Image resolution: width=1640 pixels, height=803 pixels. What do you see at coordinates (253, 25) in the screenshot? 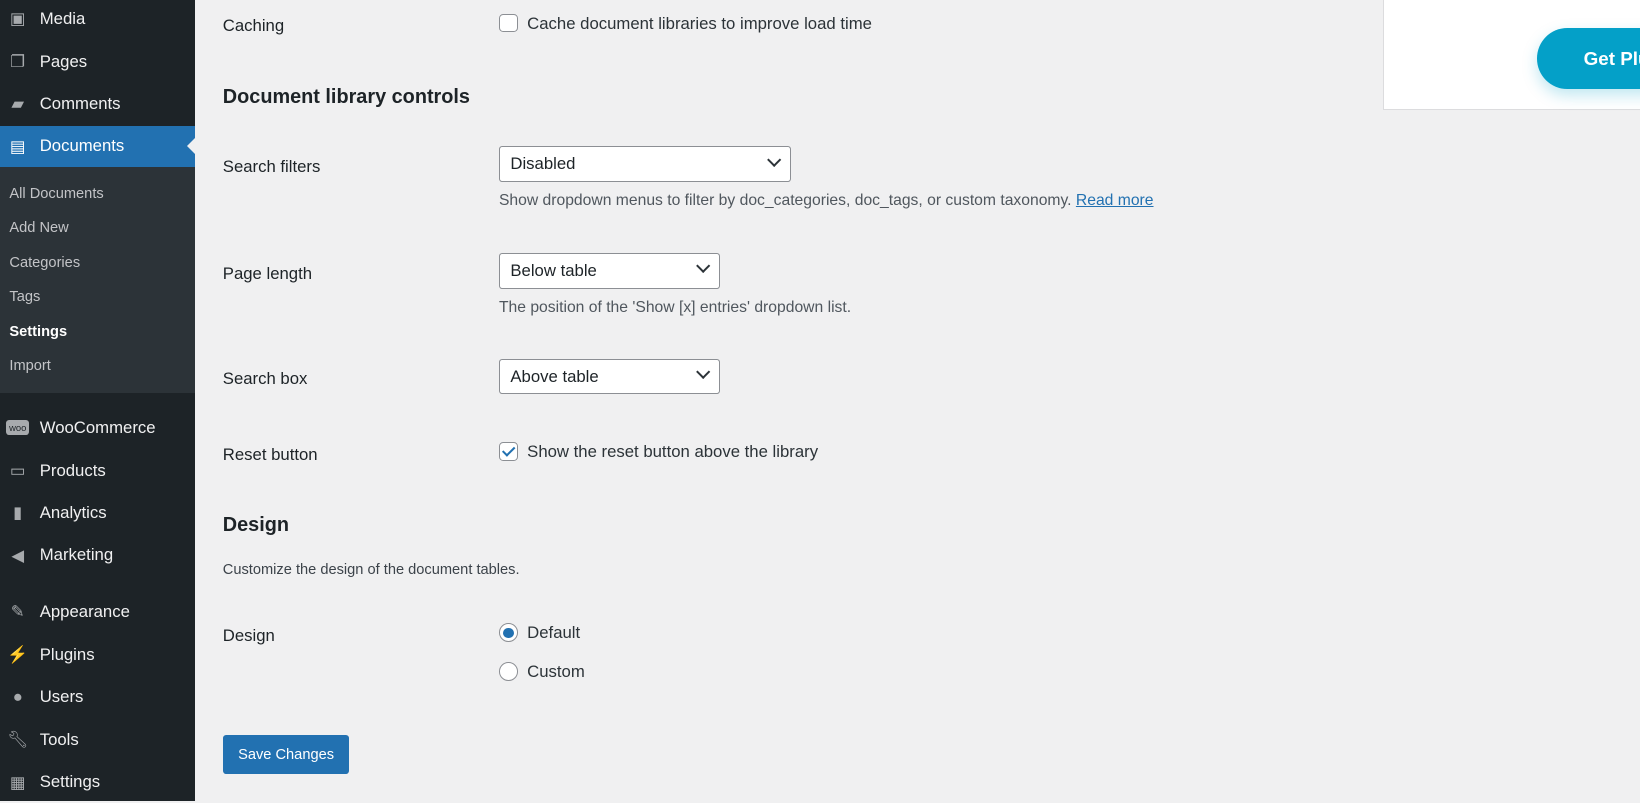
I see `caching-label: Caching` at bounding box center [253, 25].